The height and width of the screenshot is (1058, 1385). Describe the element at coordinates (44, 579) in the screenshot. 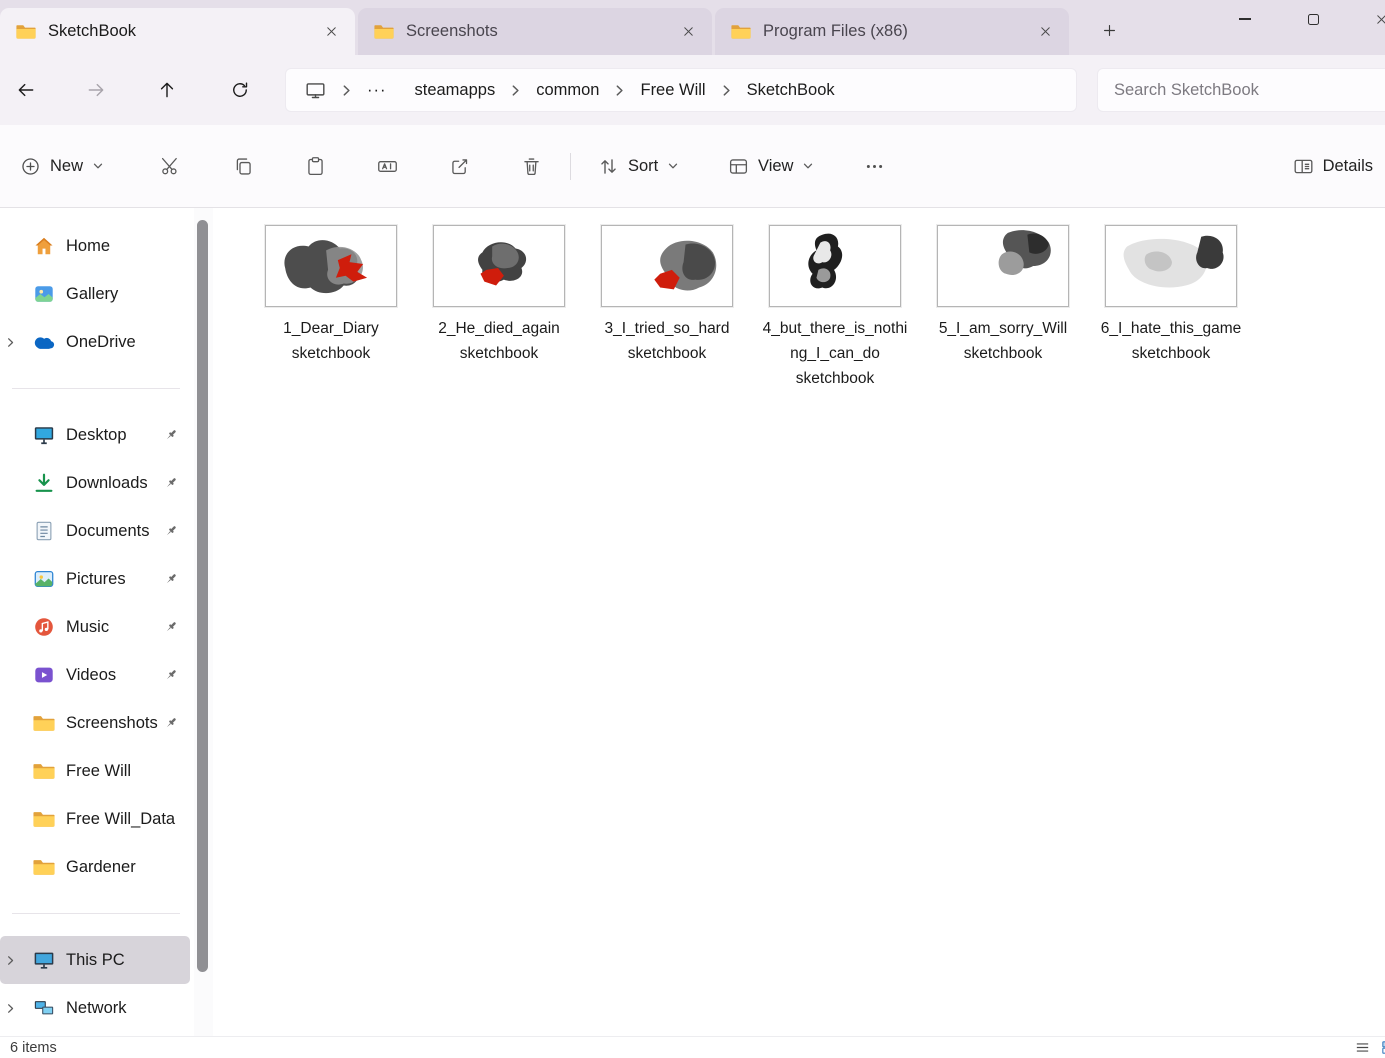

I see `pictures-icon` at that location.